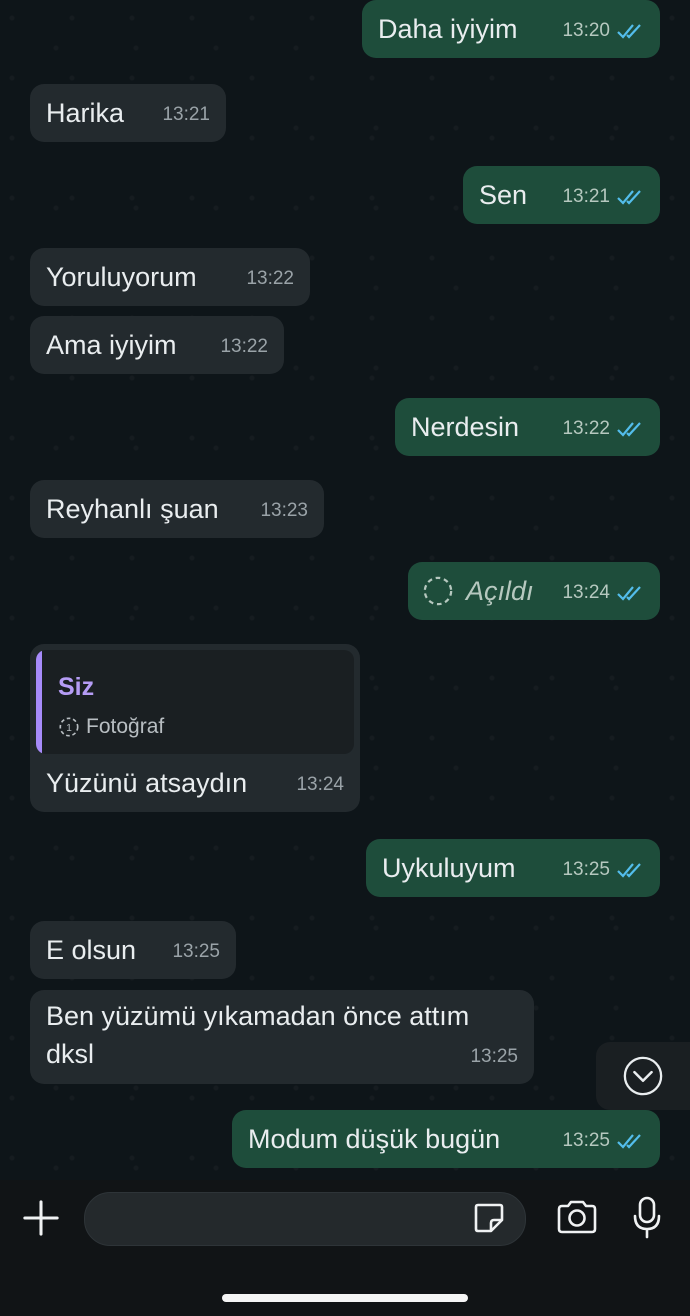 Image resolution: width=690 pixels, height=1316 pixels. I want to click on message-meta: 13:20, so click(603, 31).